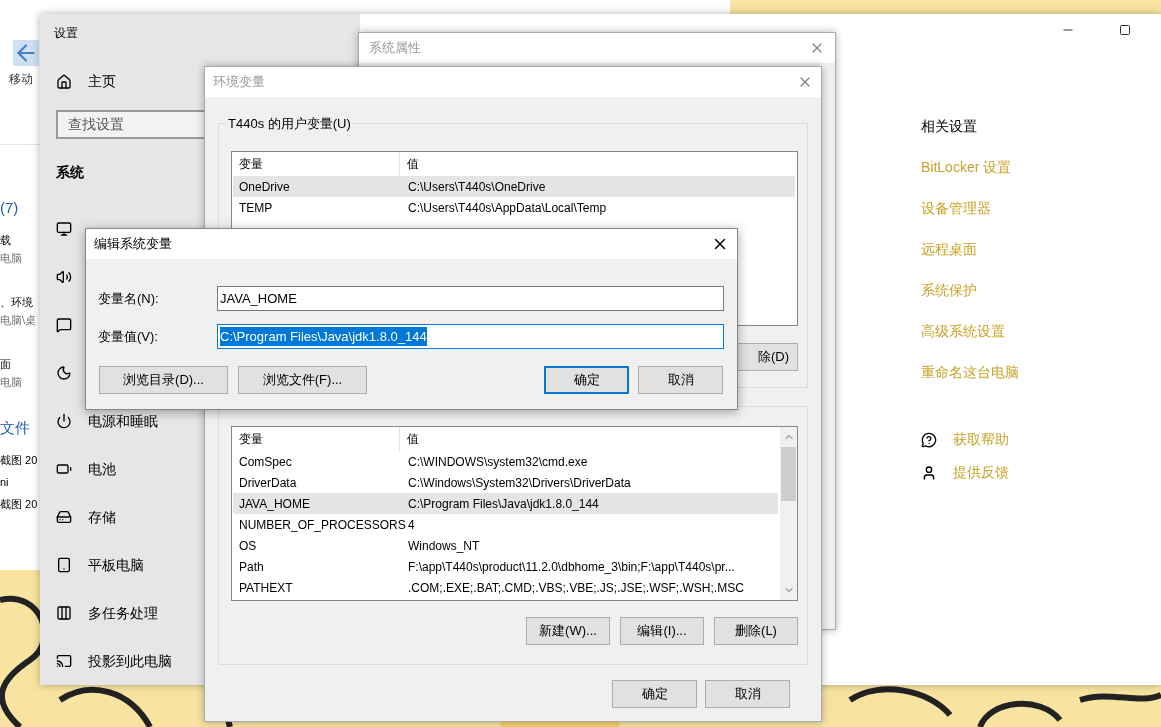 This screenshot has height=727, width=1161. I want to click on search-field: 查找设置, so click(130, 124).